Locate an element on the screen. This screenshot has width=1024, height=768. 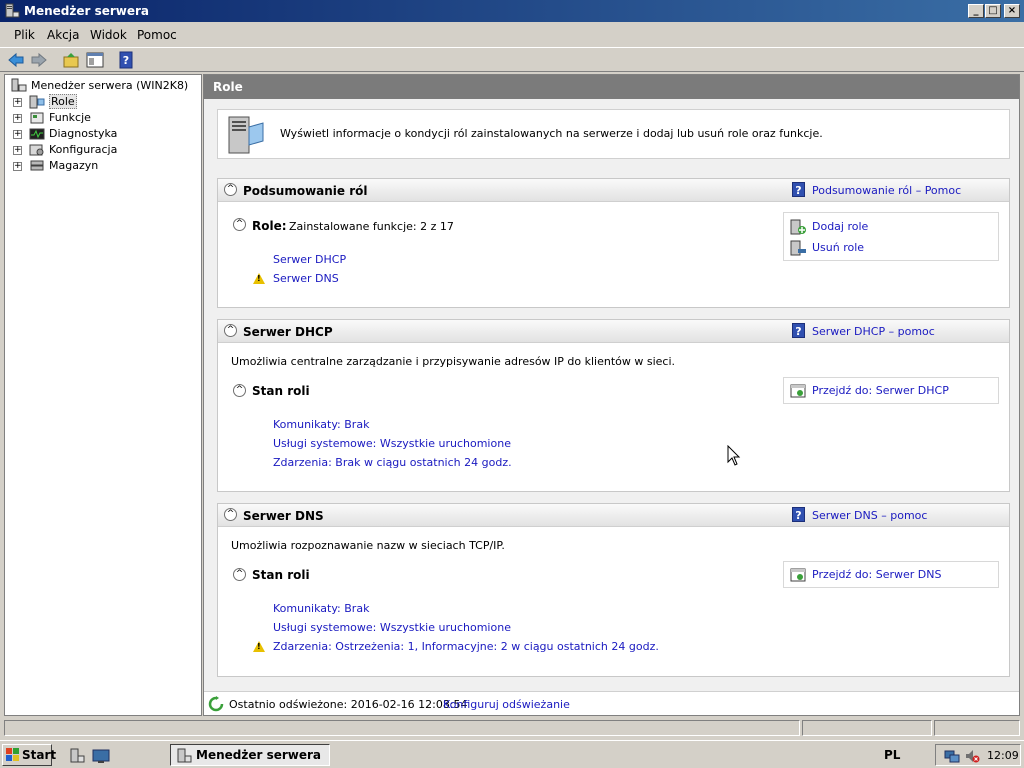
forward-arrow-icon is located at coordinates (39, 60).